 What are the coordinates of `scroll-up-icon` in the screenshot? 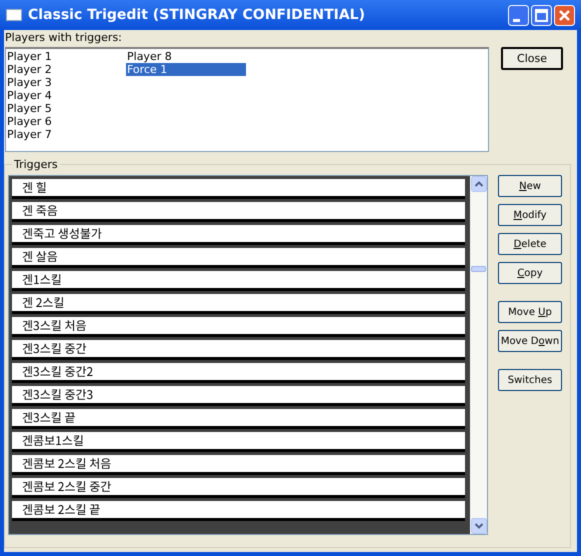 It's located at (478, 184).